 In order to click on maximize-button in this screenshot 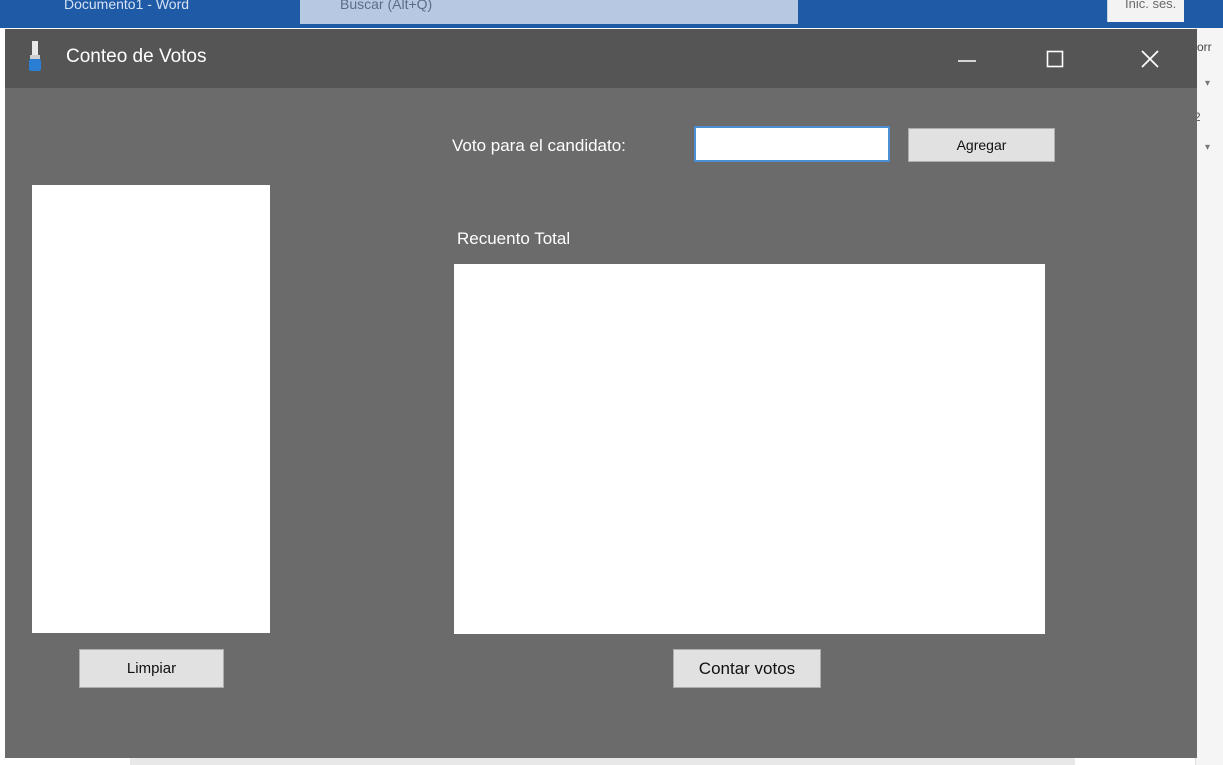, I will do `click(1055, 58)`.